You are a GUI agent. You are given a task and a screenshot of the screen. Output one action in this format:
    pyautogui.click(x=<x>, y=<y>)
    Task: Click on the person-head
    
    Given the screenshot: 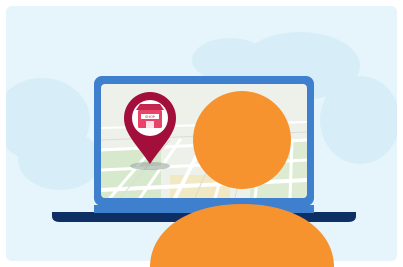 What is the action you would take?
    pyautogui.click(x=242, y=140)
    